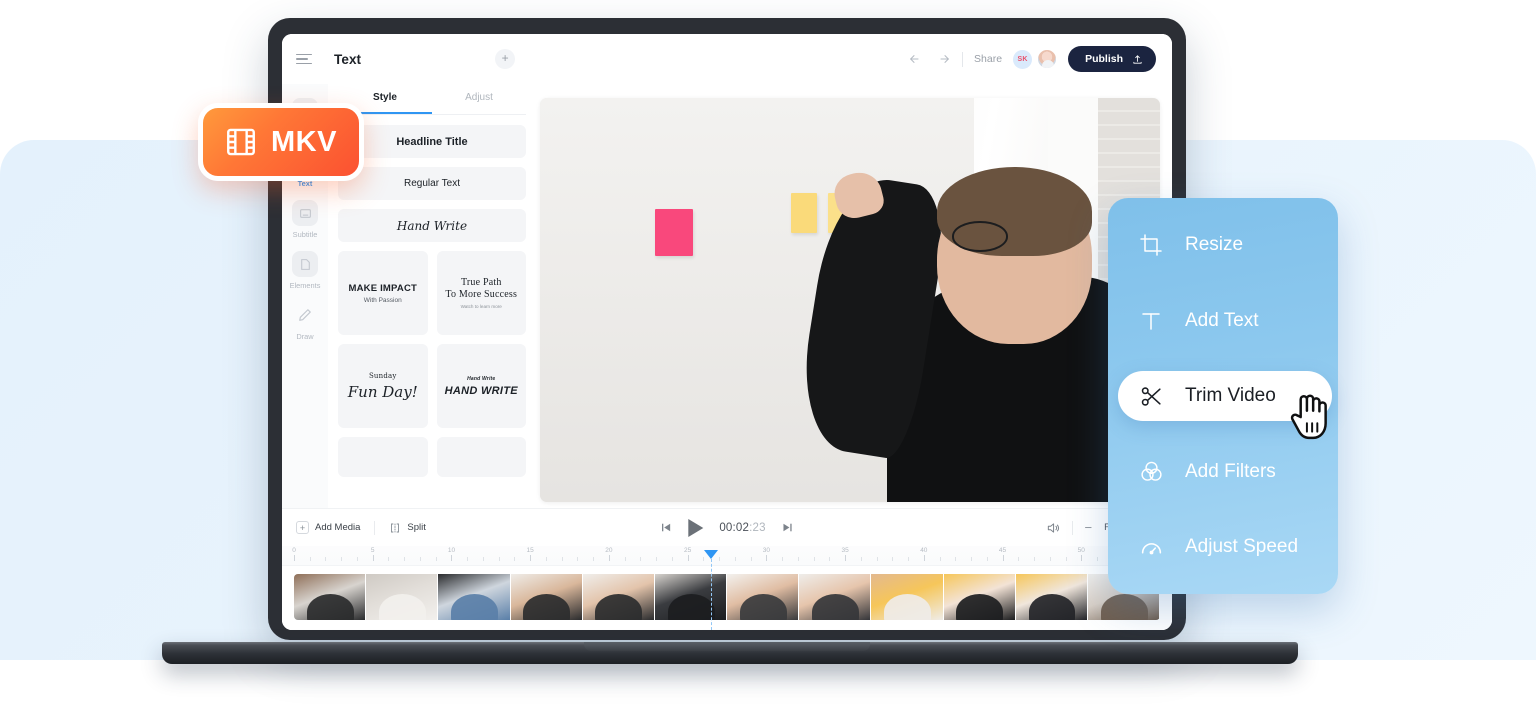  What do you see at coordinates (988, 59) in the screenshot?
I see `share-label: Share` at bounding box center [988, 59].